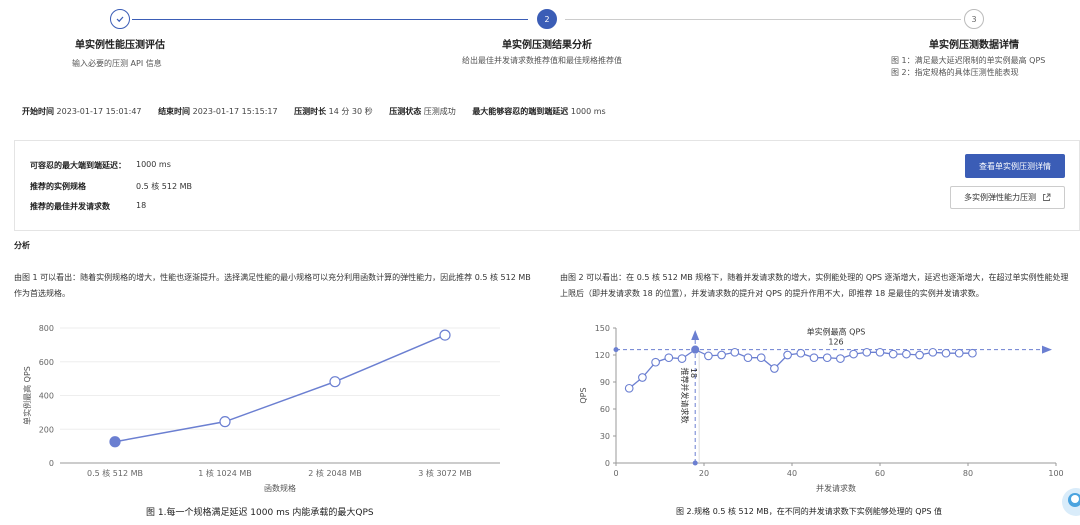  I want to click on step-2-title: 单实例压测结果分析, so click(547, 43).